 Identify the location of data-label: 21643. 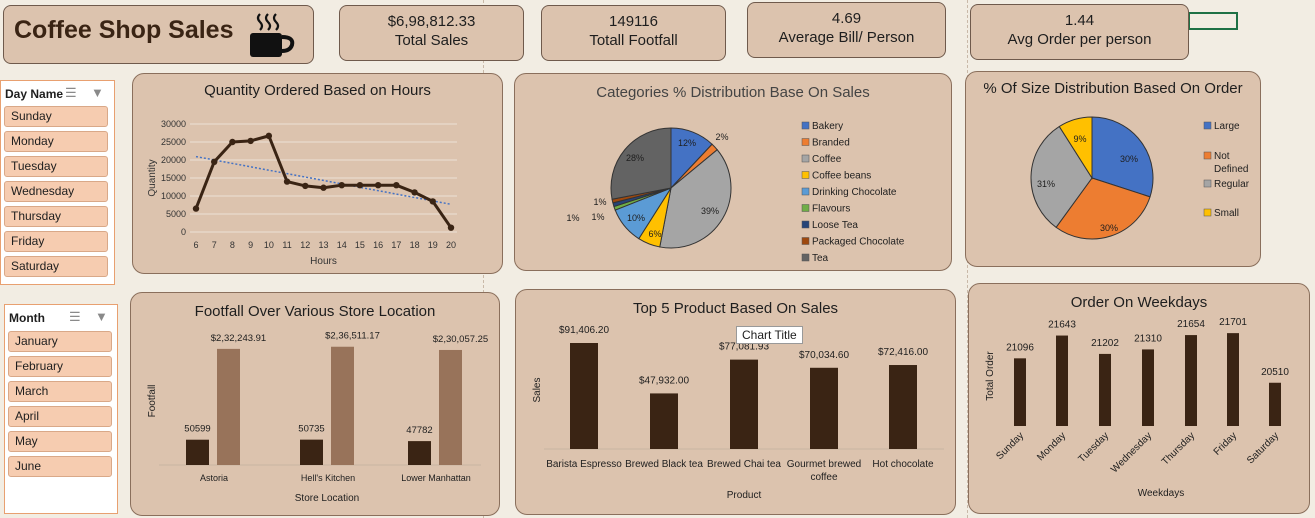
(1062, 325).